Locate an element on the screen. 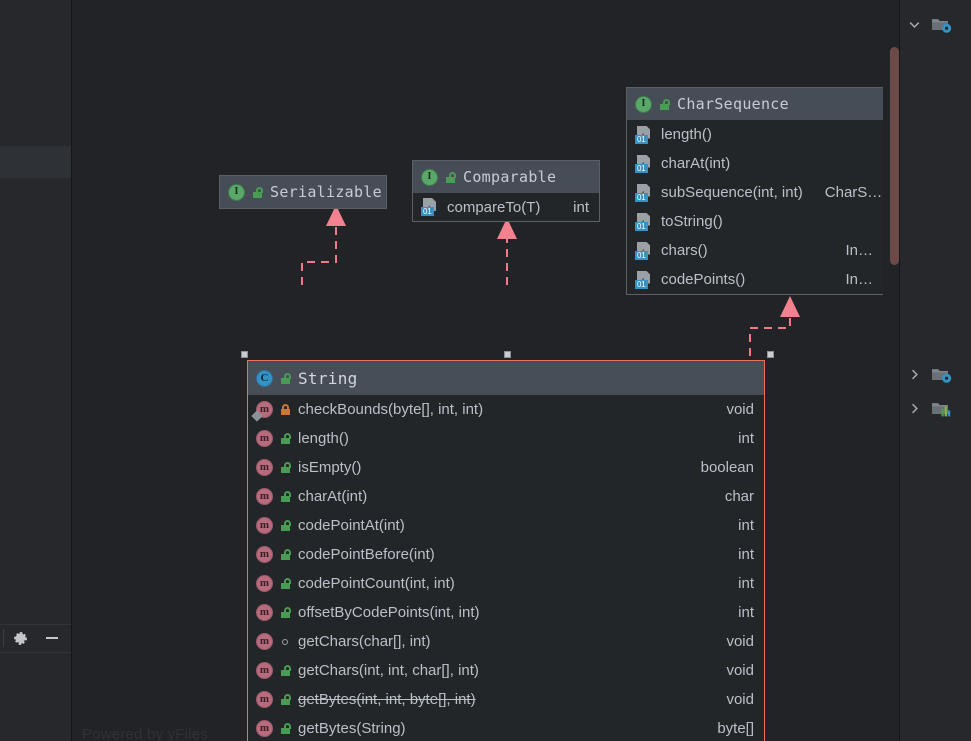 Image resolution: width=971 pixels, height=741 pixels. settings-button is located at coordinates (20, 638).